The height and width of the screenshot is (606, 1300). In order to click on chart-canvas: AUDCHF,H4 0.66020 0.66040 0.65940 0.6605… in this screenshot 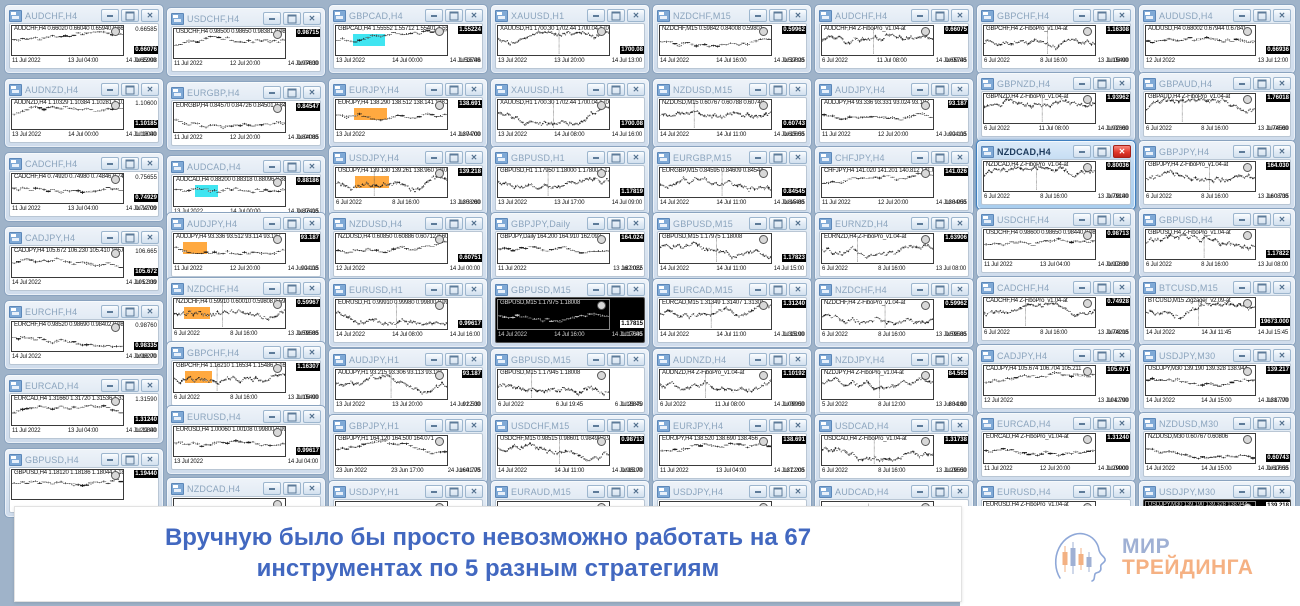, I will do `click(84, 46)`.